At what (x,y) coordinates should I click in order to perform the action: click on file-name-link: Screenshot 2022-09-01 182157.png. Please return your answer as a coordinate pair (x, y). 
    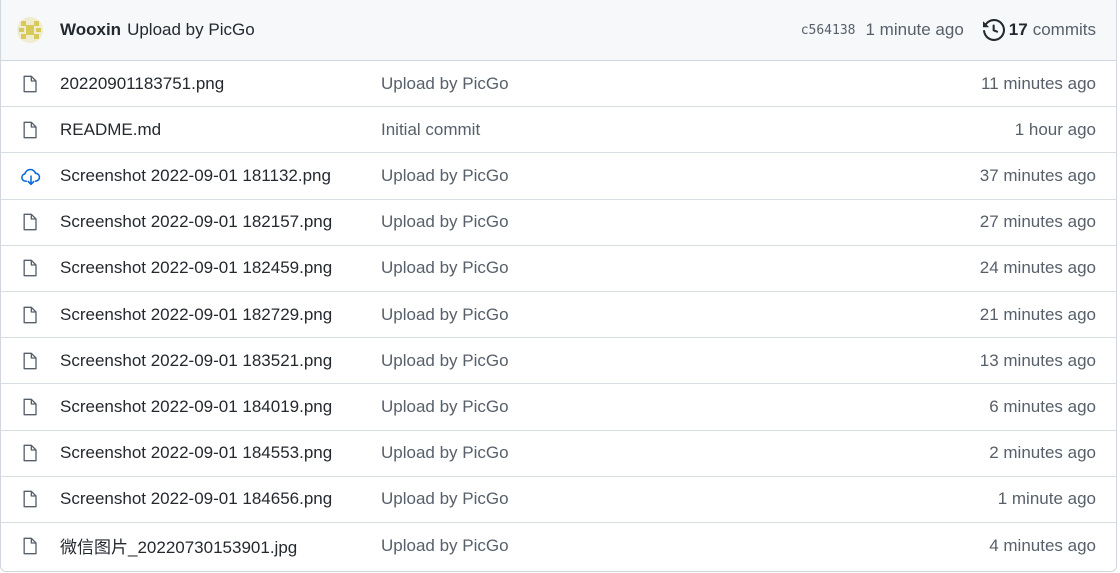
    Looking at the image, I should click on (196, 222).